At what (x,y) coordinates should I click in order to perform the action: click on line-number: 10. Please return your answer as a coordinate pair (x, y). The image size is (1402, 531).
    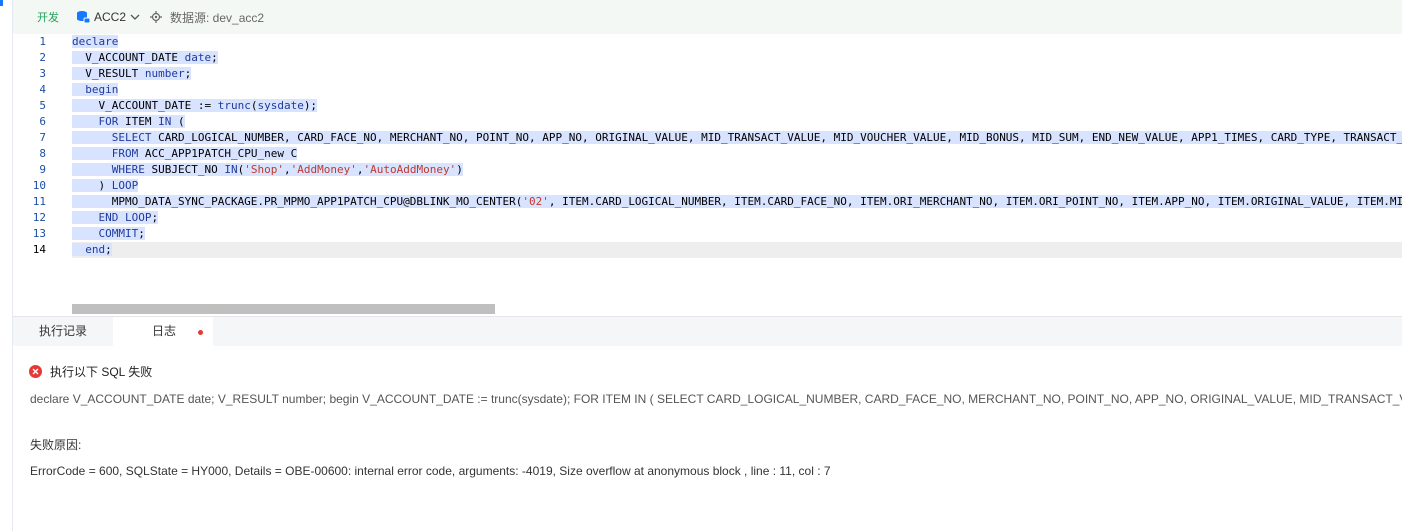
    Looking at the image, I should click on (39, 185).